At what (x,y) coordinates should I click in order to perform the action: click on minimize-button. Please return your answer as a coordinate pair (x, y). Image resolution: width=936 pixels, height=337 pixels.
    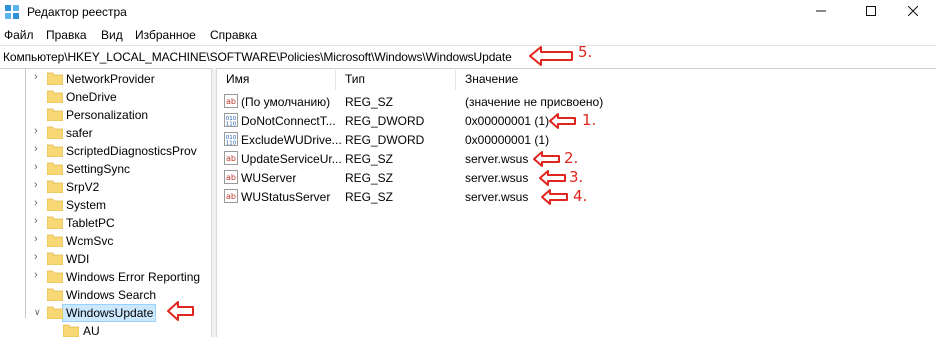
    Looking at the image, I should click on (821, 11).